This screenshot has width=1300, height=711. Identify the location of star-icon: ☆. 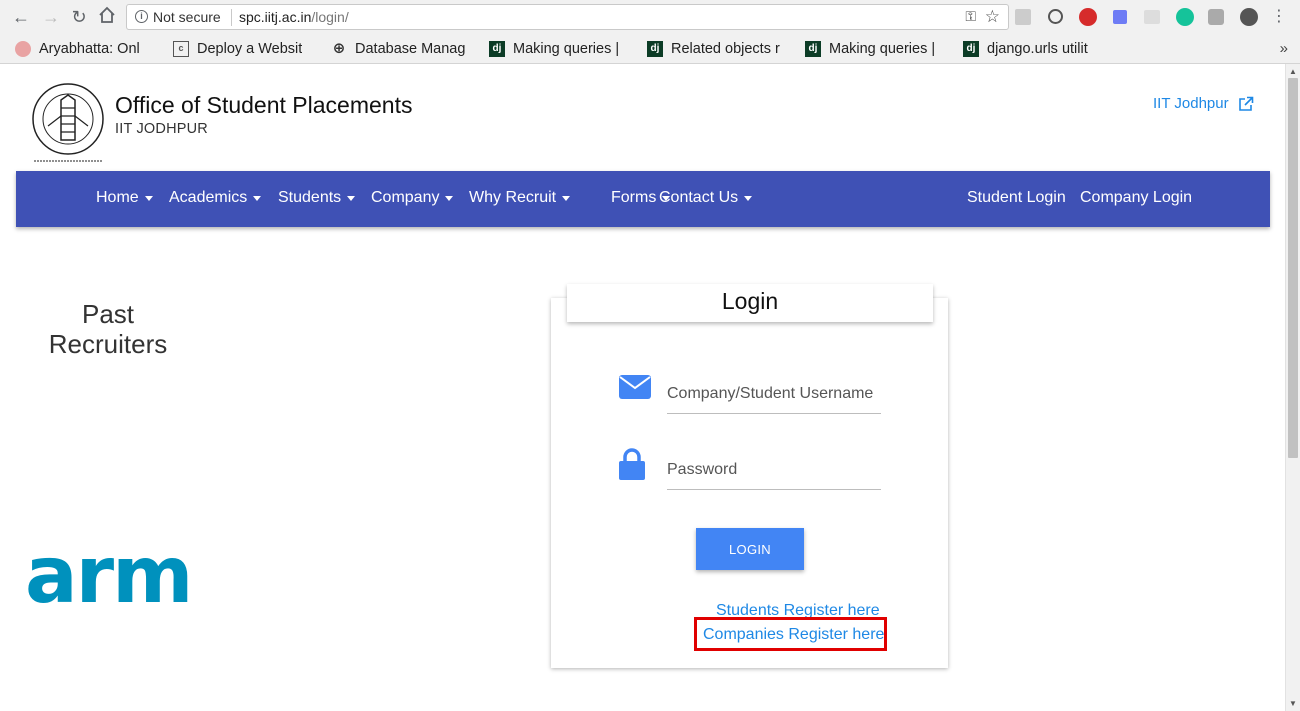
(992, 17).